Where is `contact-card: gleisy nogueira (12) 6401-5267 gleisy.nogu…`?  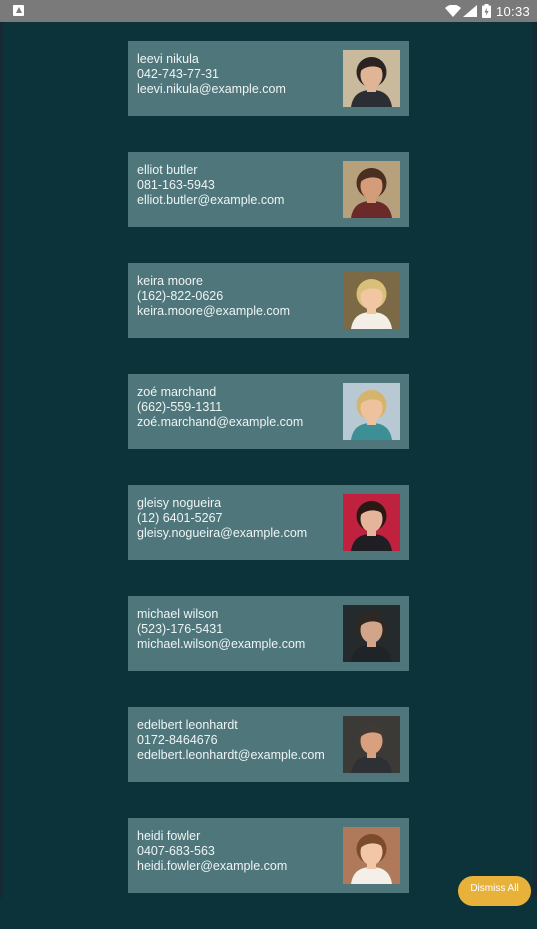 contact-card: gleisy nogueira (12) 6401-5267 gleisy.nogu… is located at coordinates (268, 522).